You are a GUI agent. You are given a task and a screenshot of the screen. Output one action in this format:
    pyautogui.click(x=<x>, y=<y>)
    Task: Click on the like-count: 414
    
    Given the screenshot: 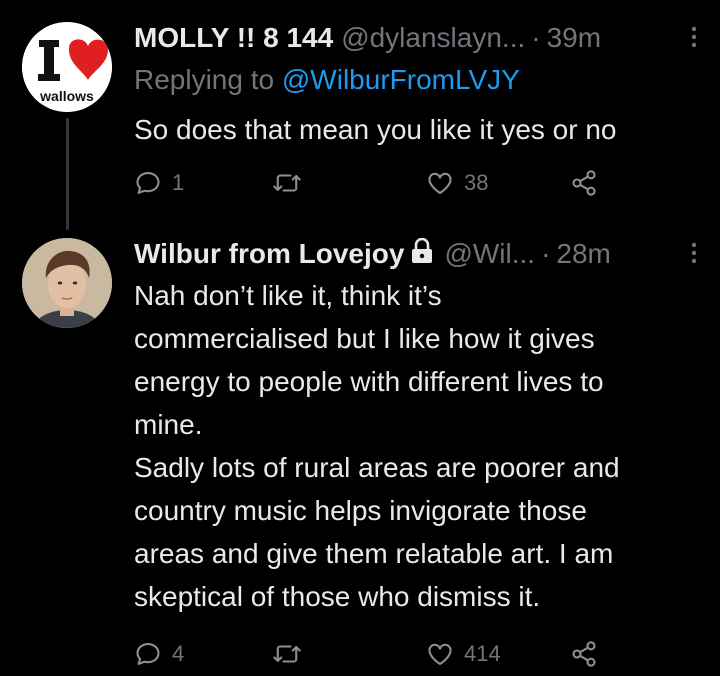 What is the action you would take?
    pyautogui.click(x=482, y=653)
    